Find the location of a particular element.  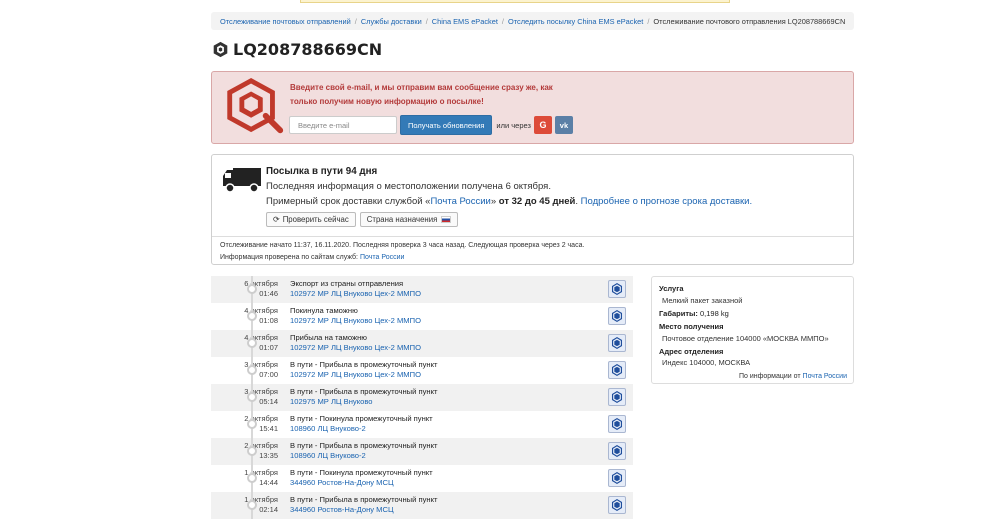

meta-service-link: Почта России is located at coordinates (382, 257).